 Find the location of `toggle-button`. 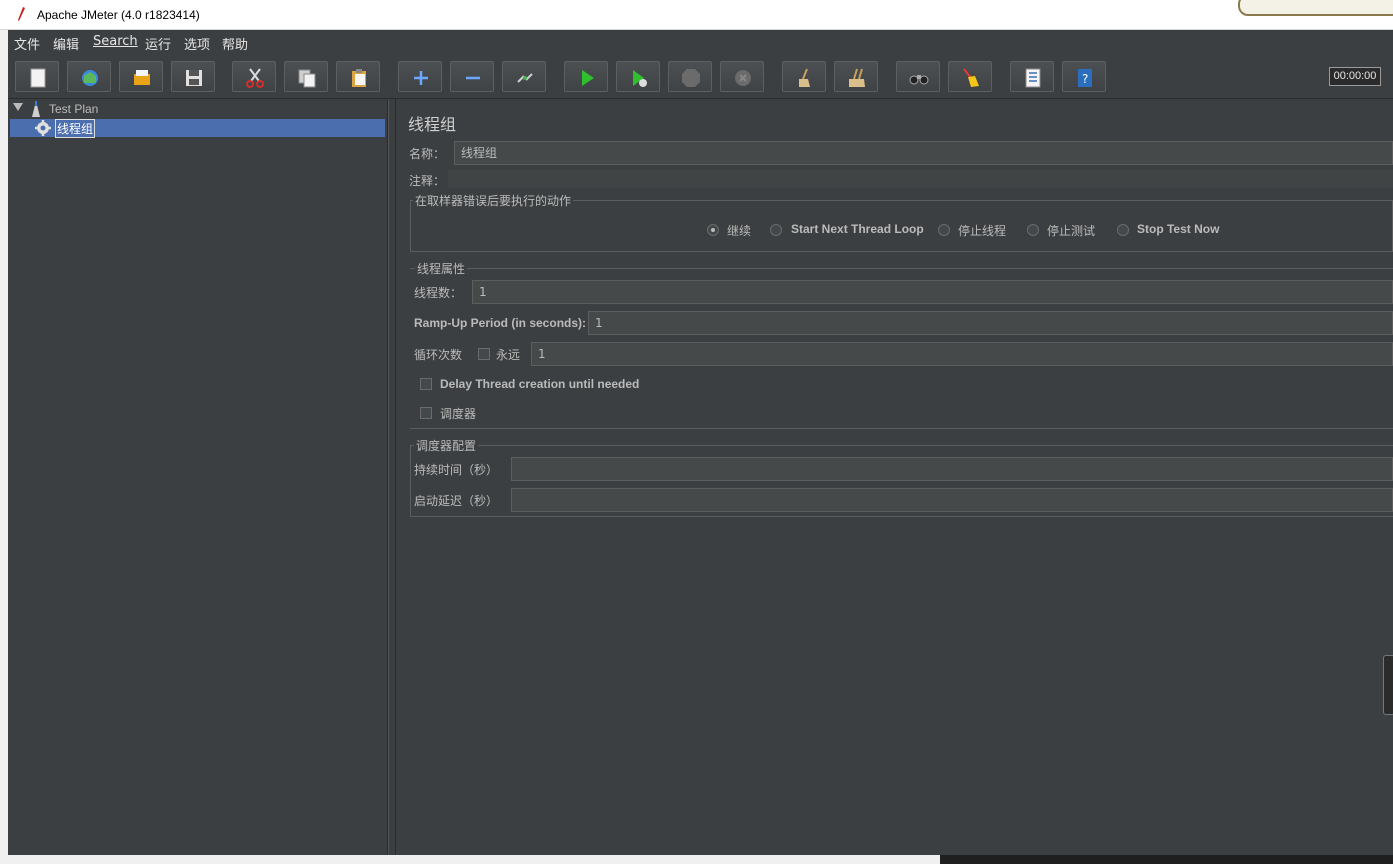

toggle-button is located at coordinates (524, 76).